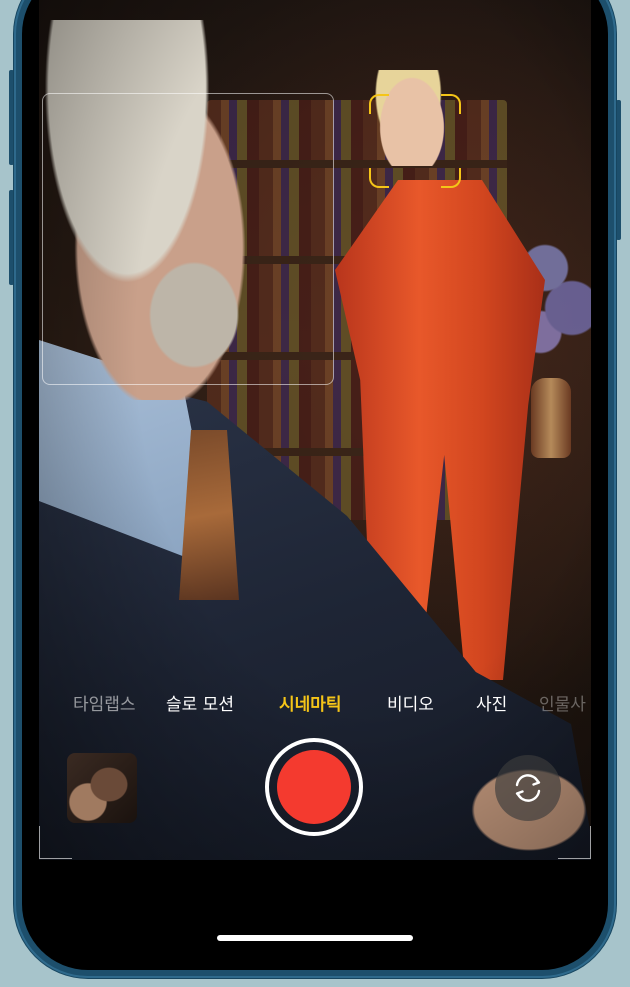 The image size is (630, 987). What do you see at coordinates (188, 239) in the screenshot?
I see `focus-tracking-box` at bounding box center [188, 239].